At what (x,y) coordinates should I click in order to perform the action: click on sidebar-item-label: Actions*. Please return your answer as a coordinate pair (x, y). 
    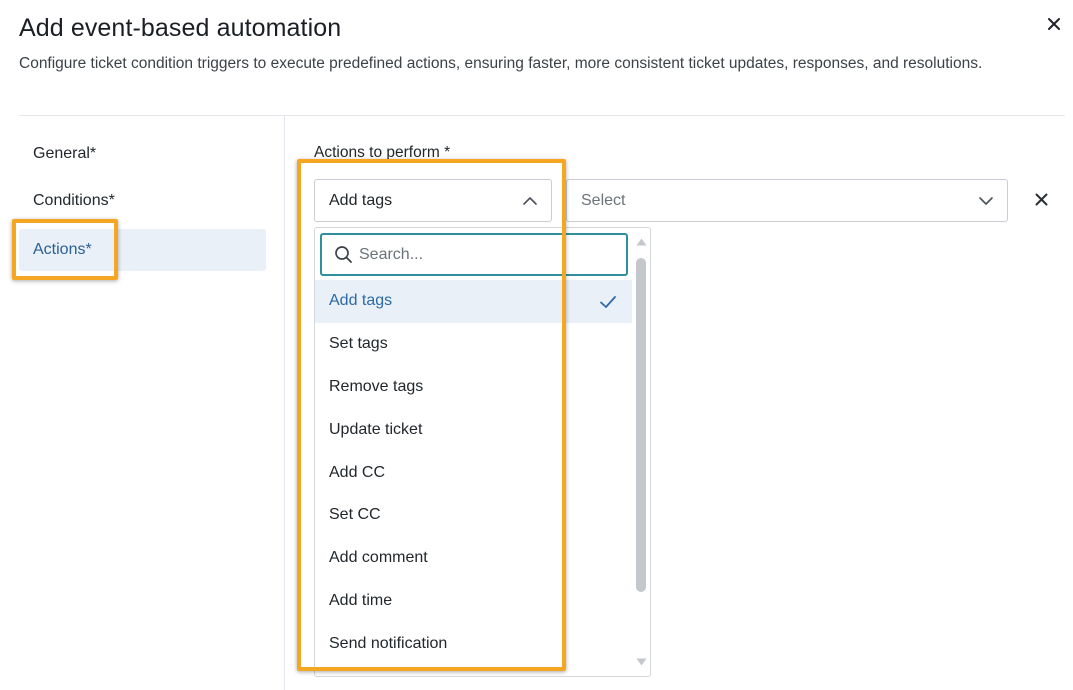
    Looking at the image, I should click on (62, 249).